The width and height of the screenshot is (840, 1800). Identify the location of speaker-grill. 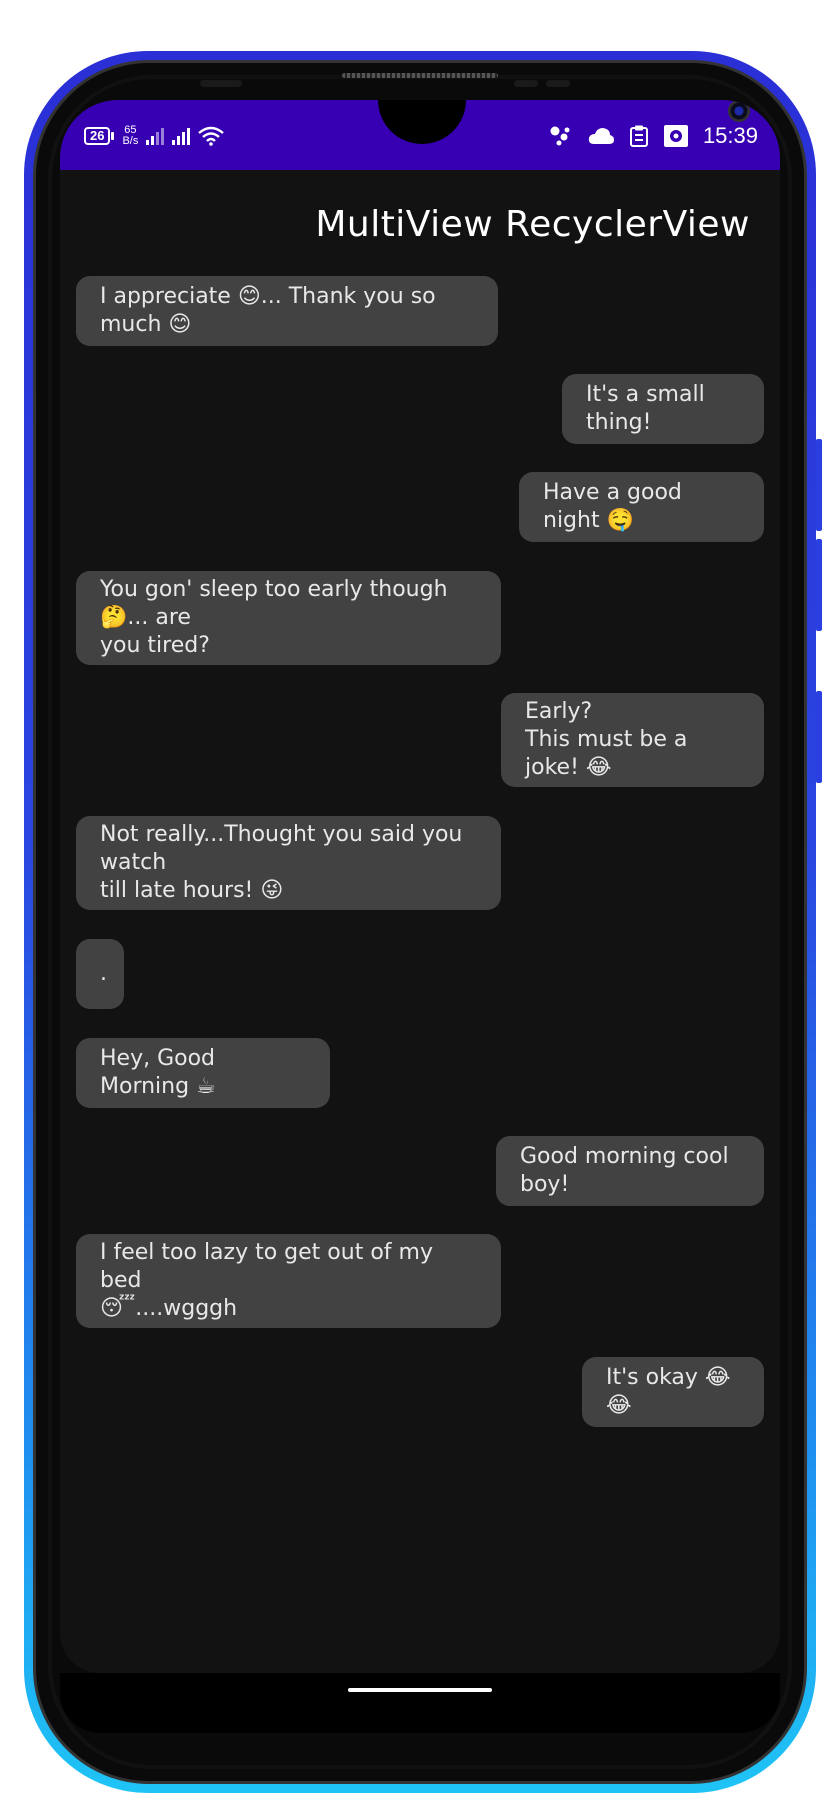
(420, 75).